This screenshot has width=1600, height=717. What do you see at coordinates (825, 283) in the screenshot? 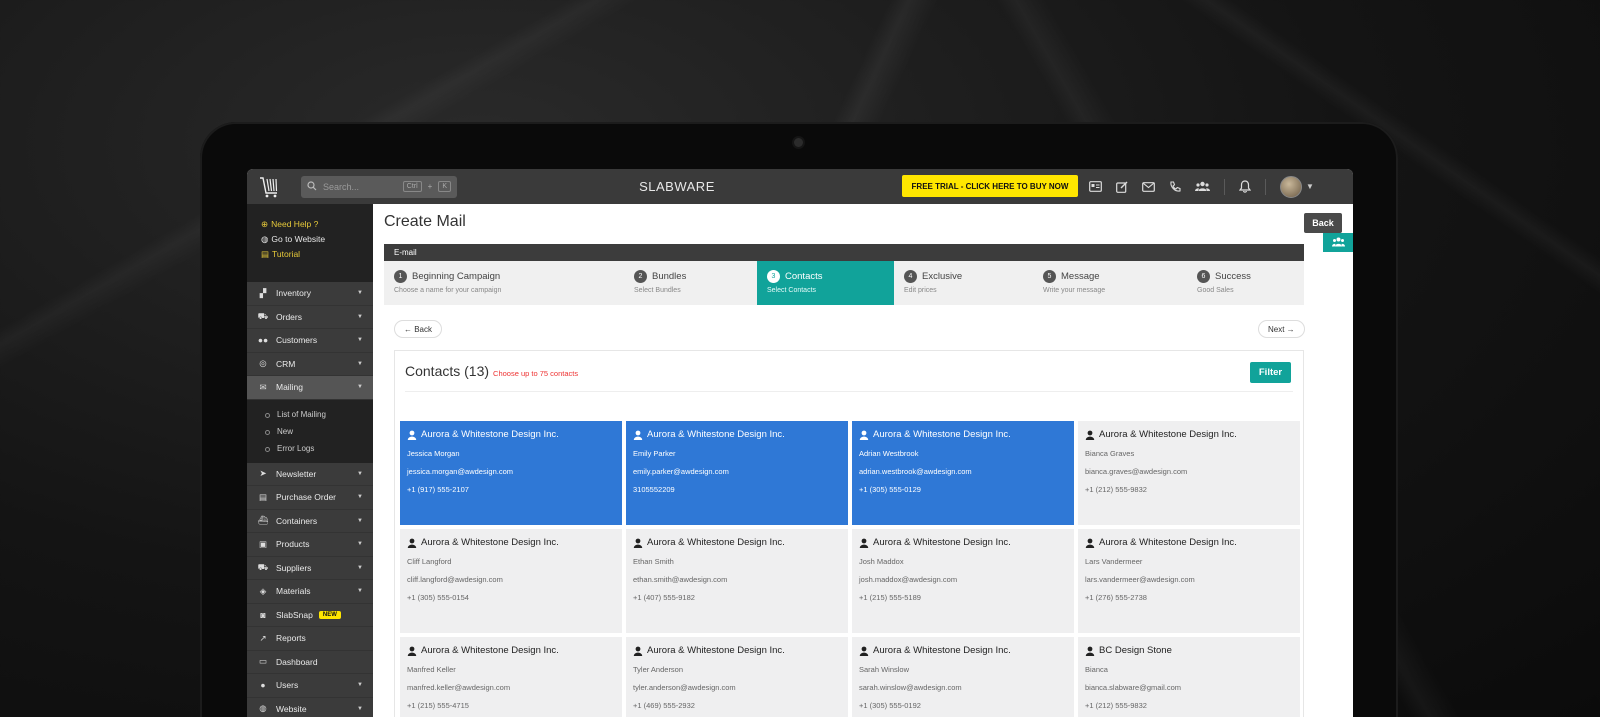
I see `step-contacts: 3 Contacts Select Contacts` at bounding box center [825, 283].